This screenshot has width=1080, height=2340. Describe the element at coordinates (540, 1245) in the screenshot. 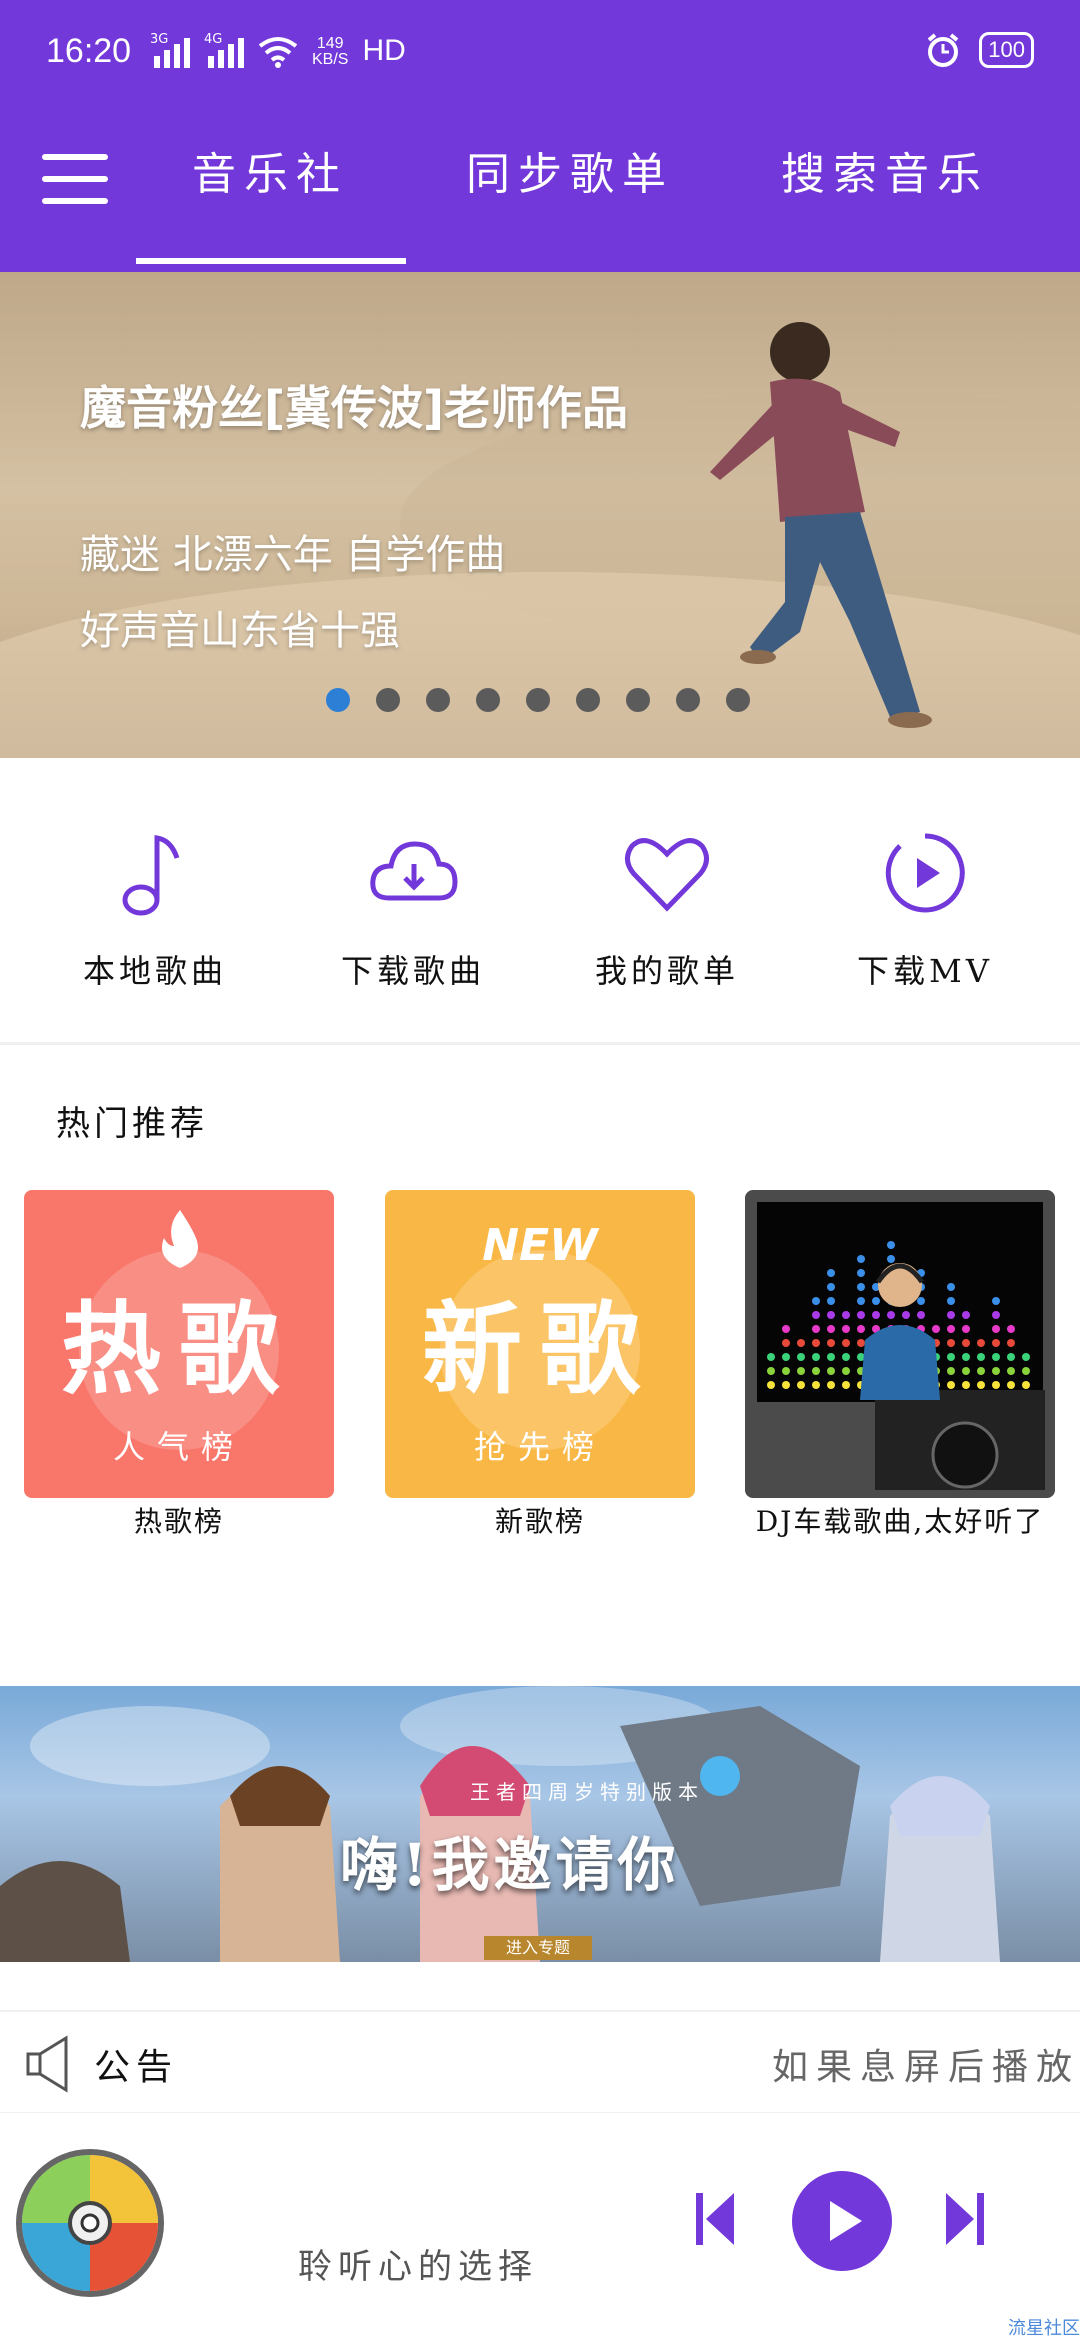

I see `new-badge: NEW` at that location.